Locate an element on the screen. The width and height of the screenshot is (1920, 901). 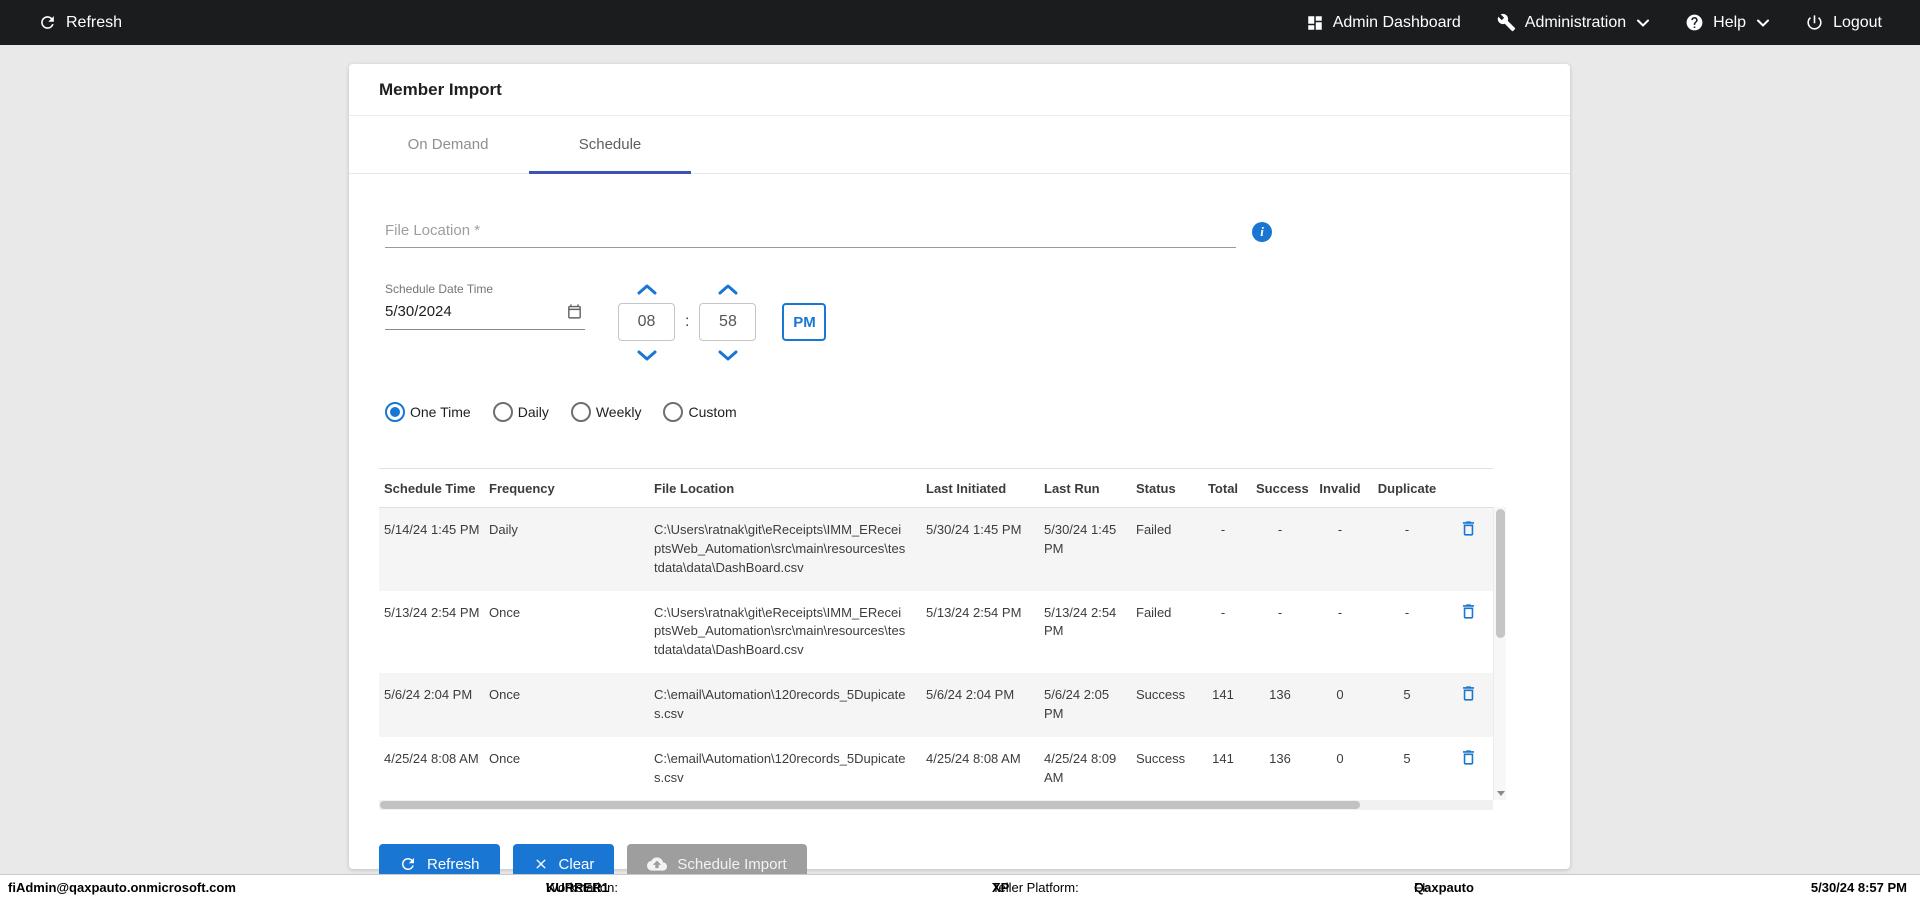
admin-dashboard-nav: Admin Dashboard is located at coordinates (1383, 23).